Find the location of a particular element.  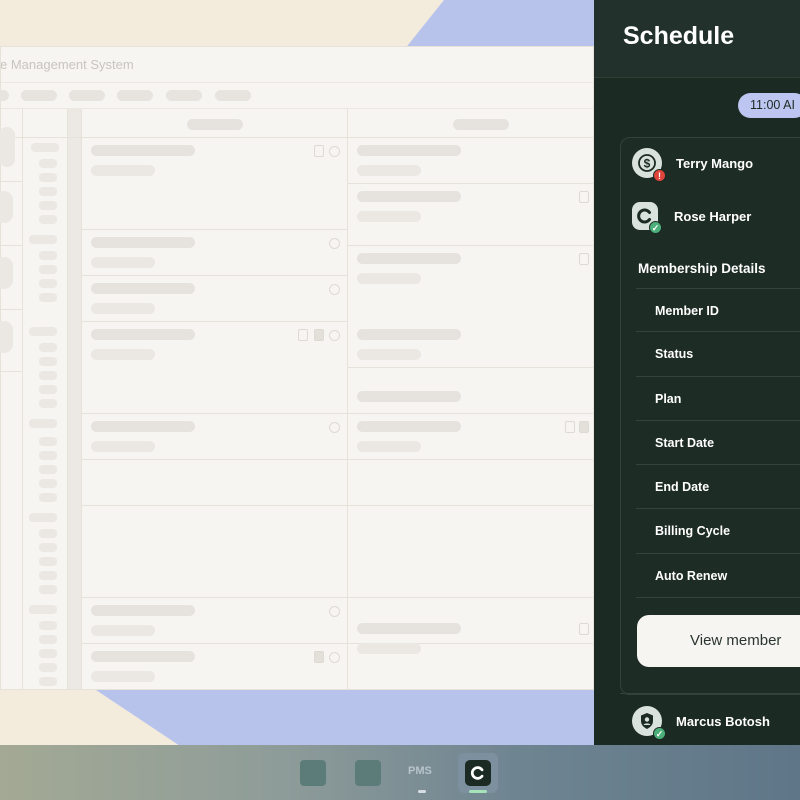

c-logo-icon is located at coordinates (478, 773).